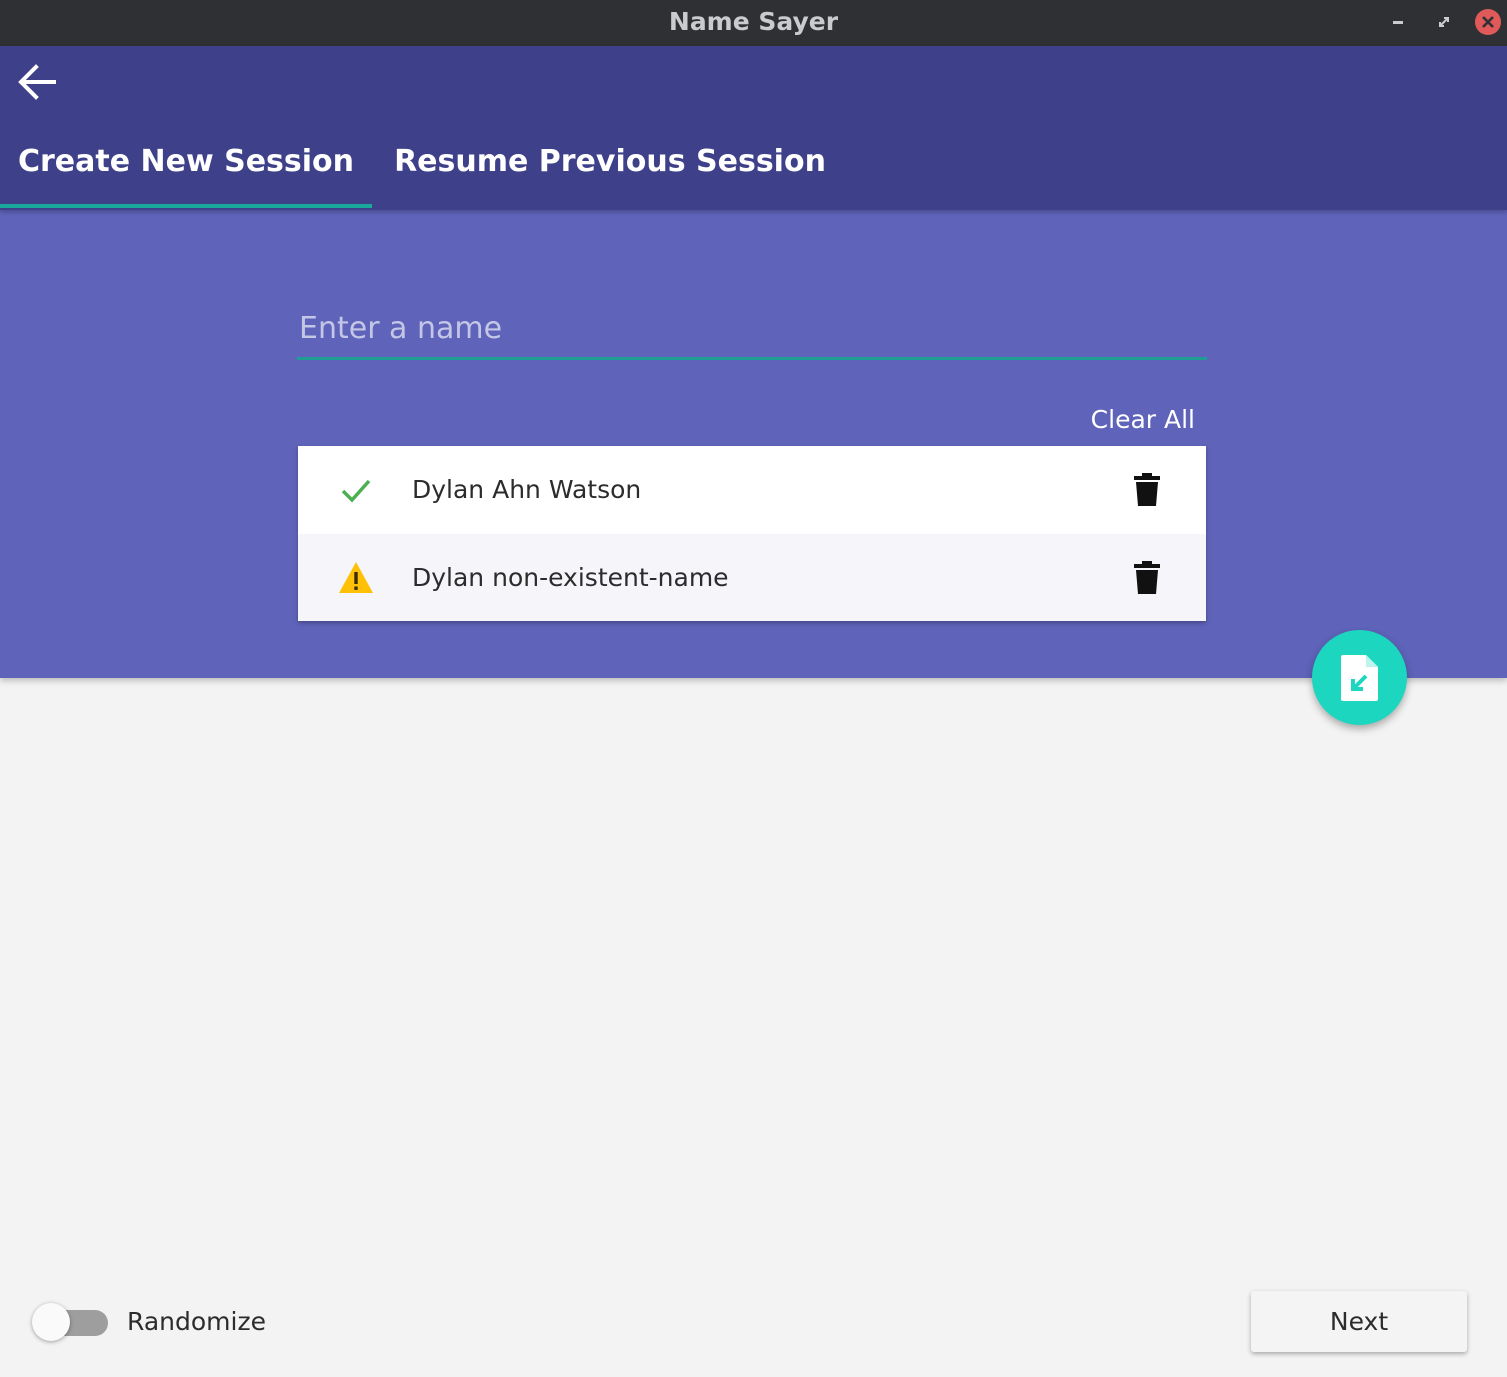  What do you see at coordinates (752, 577) in the screenshot?
I see `list-item: Dylan non-existent-name` at bounding box center [752, 577].